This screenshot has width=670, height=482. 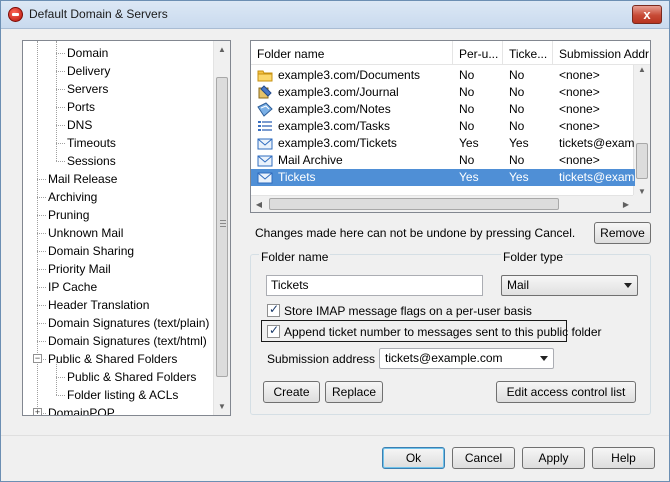 I want to click on folder-list-horizontal-scrollbar: ◀ ▶, so click(x=443, y=203).